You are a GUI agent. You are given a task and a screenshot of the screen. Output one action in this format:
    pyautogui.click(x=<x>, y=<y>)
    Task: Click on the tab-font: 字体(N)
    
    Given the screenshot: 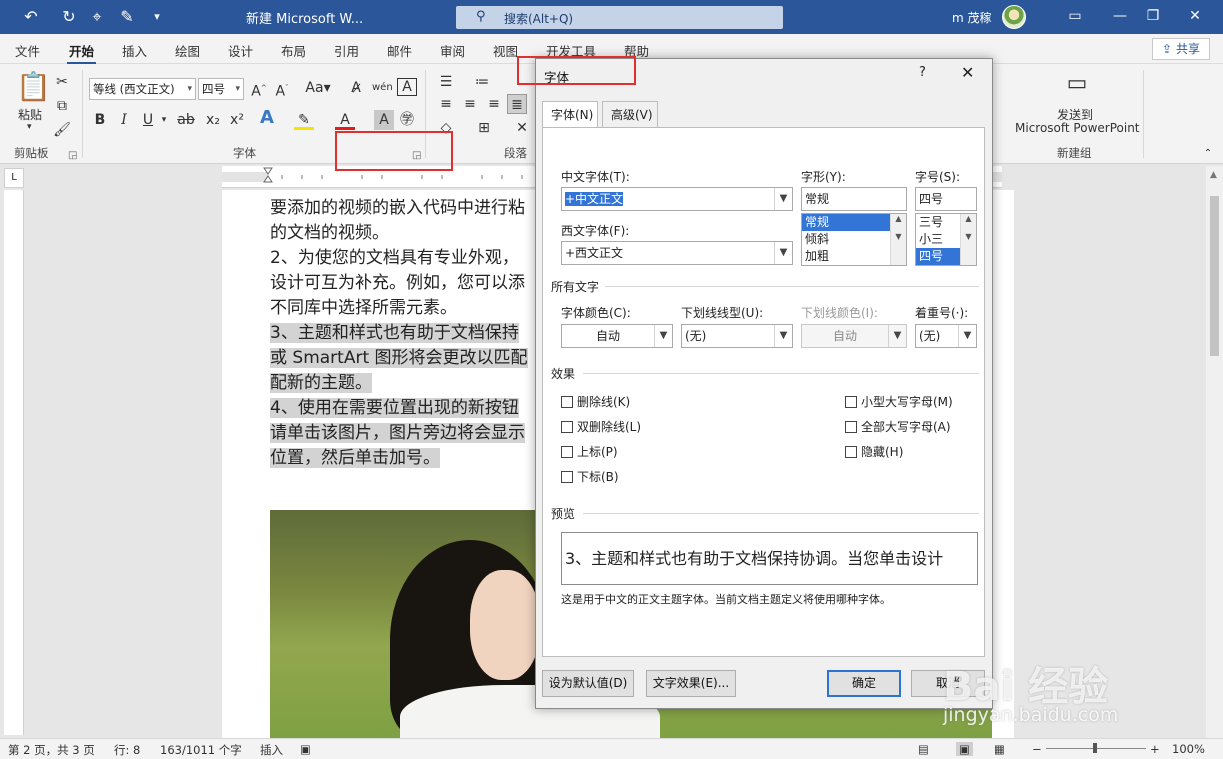 What is the action you would take?
    pyautogui.click(x=570, y=114)
    